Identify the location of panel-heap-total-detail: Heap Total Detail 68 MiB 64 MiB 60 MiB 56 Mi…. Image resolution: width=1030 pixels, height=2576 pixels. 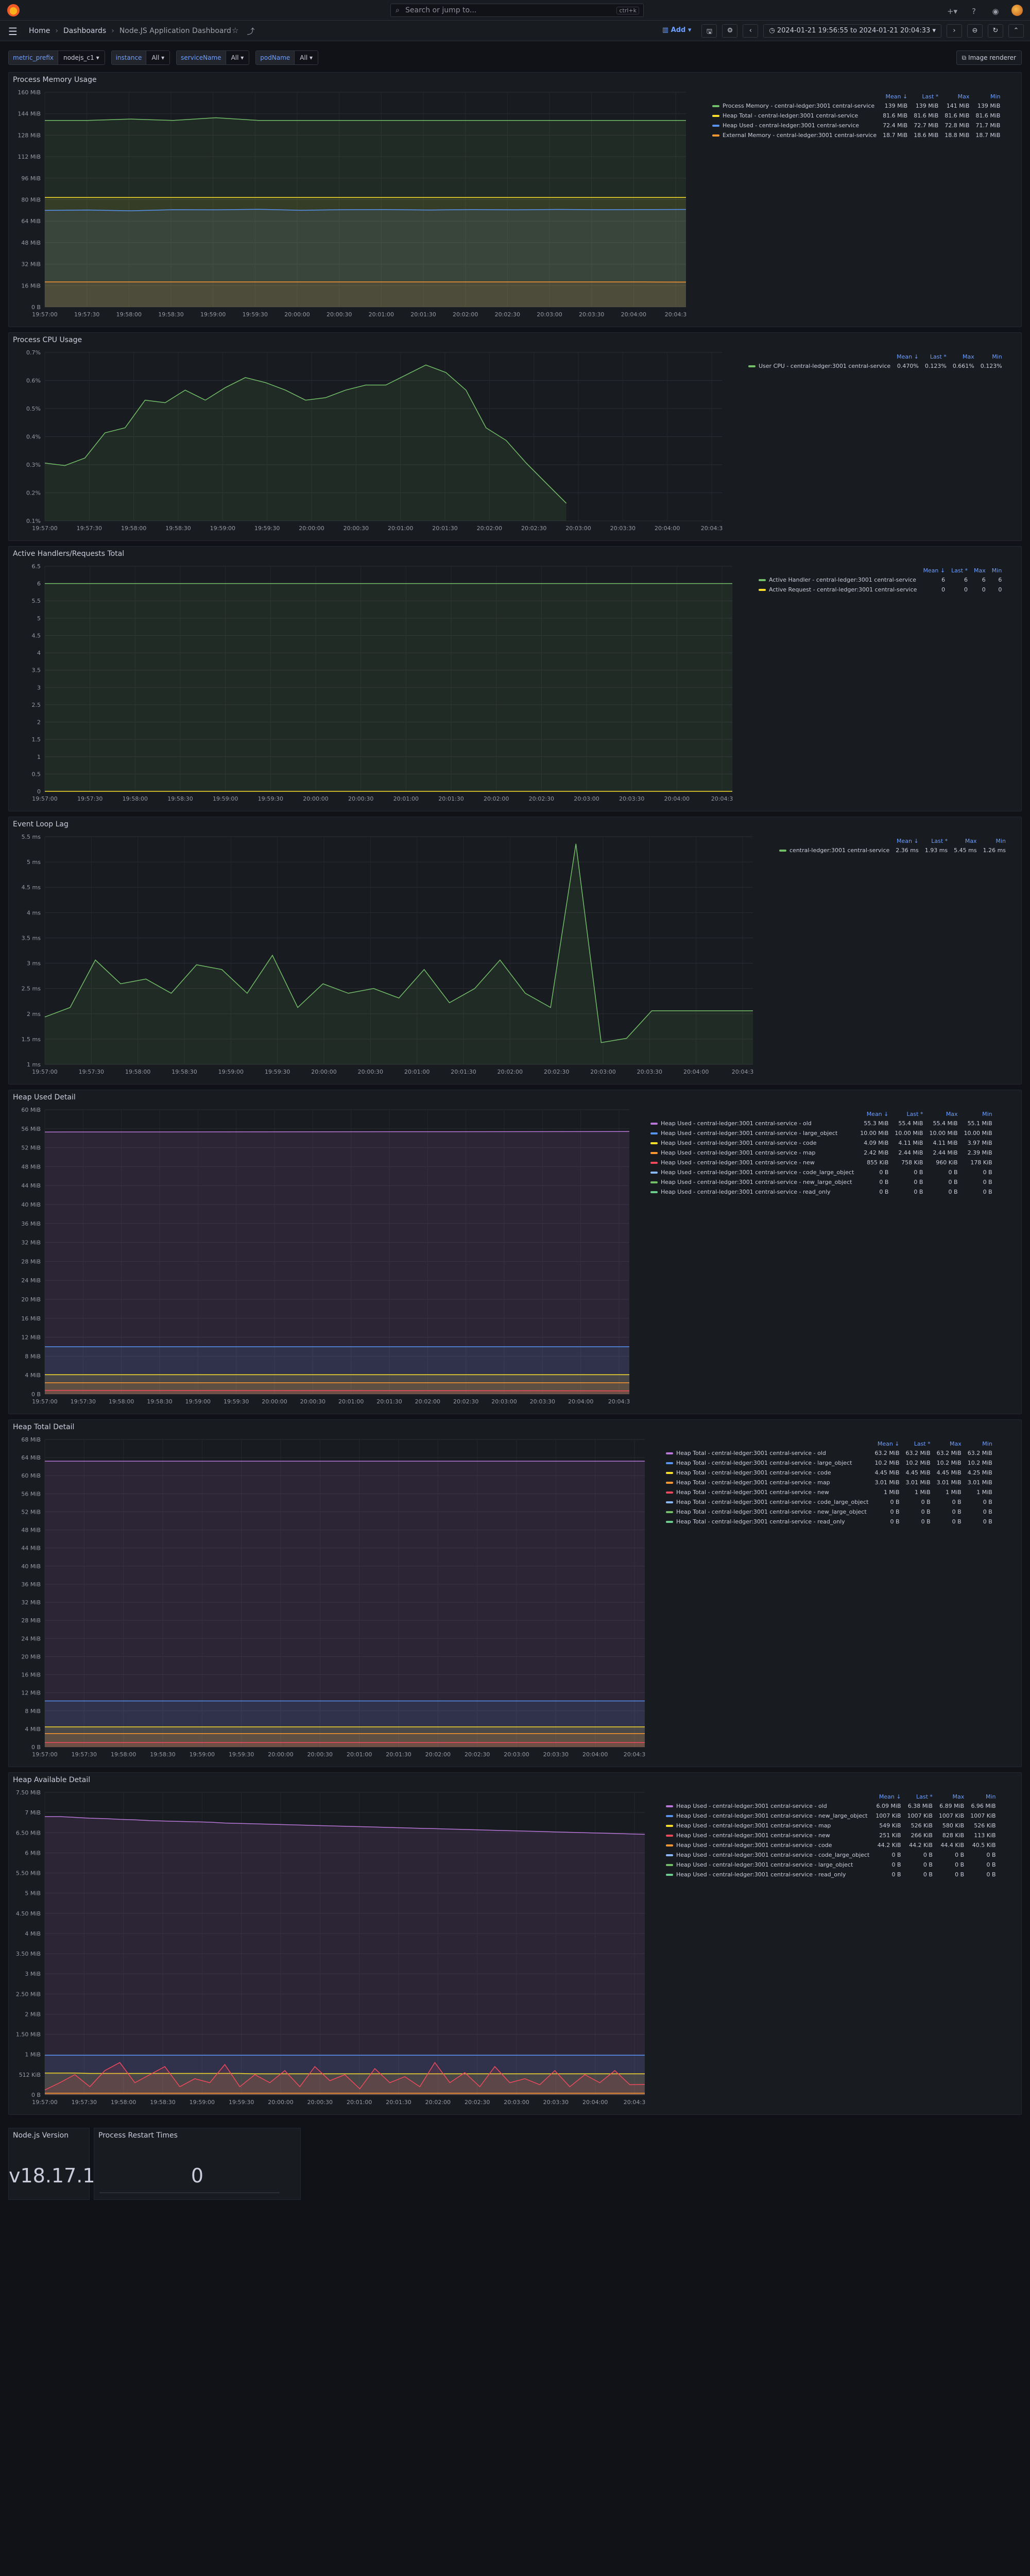
(515, 1593).